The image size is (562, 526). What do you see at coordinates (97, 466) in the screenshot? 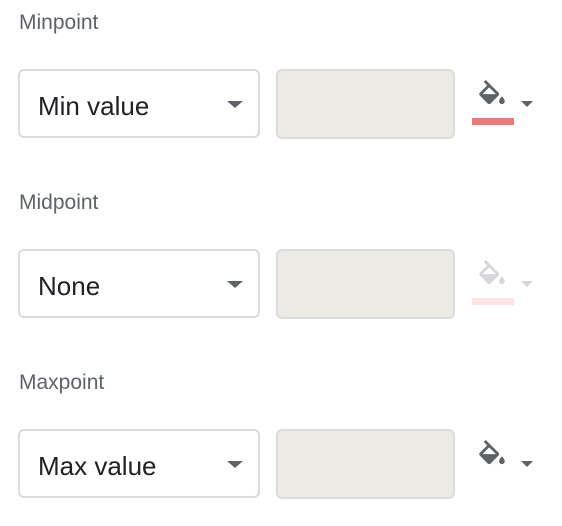
I see `maxpoint-type-value: Max value` at bounding box center [97, 466].